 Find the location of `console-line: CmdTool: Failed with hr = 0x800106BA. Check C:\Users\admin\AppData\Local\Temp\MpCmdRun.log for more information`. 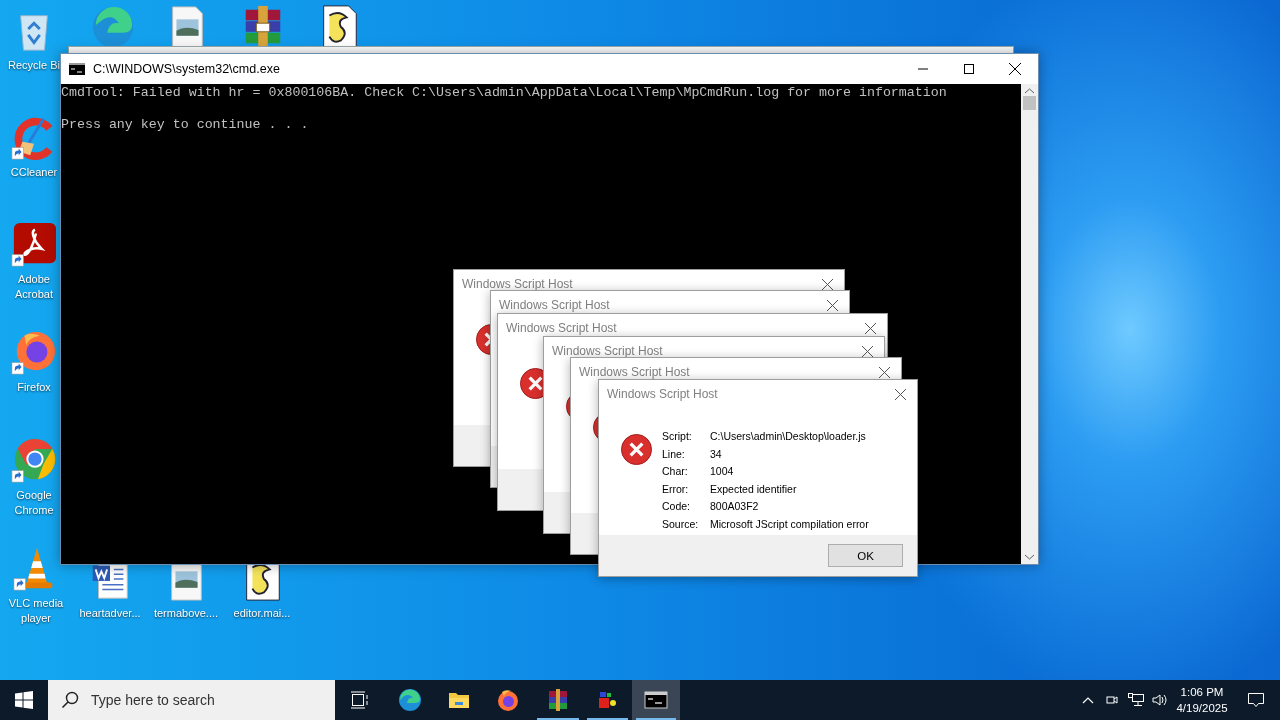

console-line: CmdTool: Failed with hr = 0x800106BA. Check C:\Users\admin\AppData\Local\Temp\MpCmdRun.log for more information is located at coordinates (504, 93).